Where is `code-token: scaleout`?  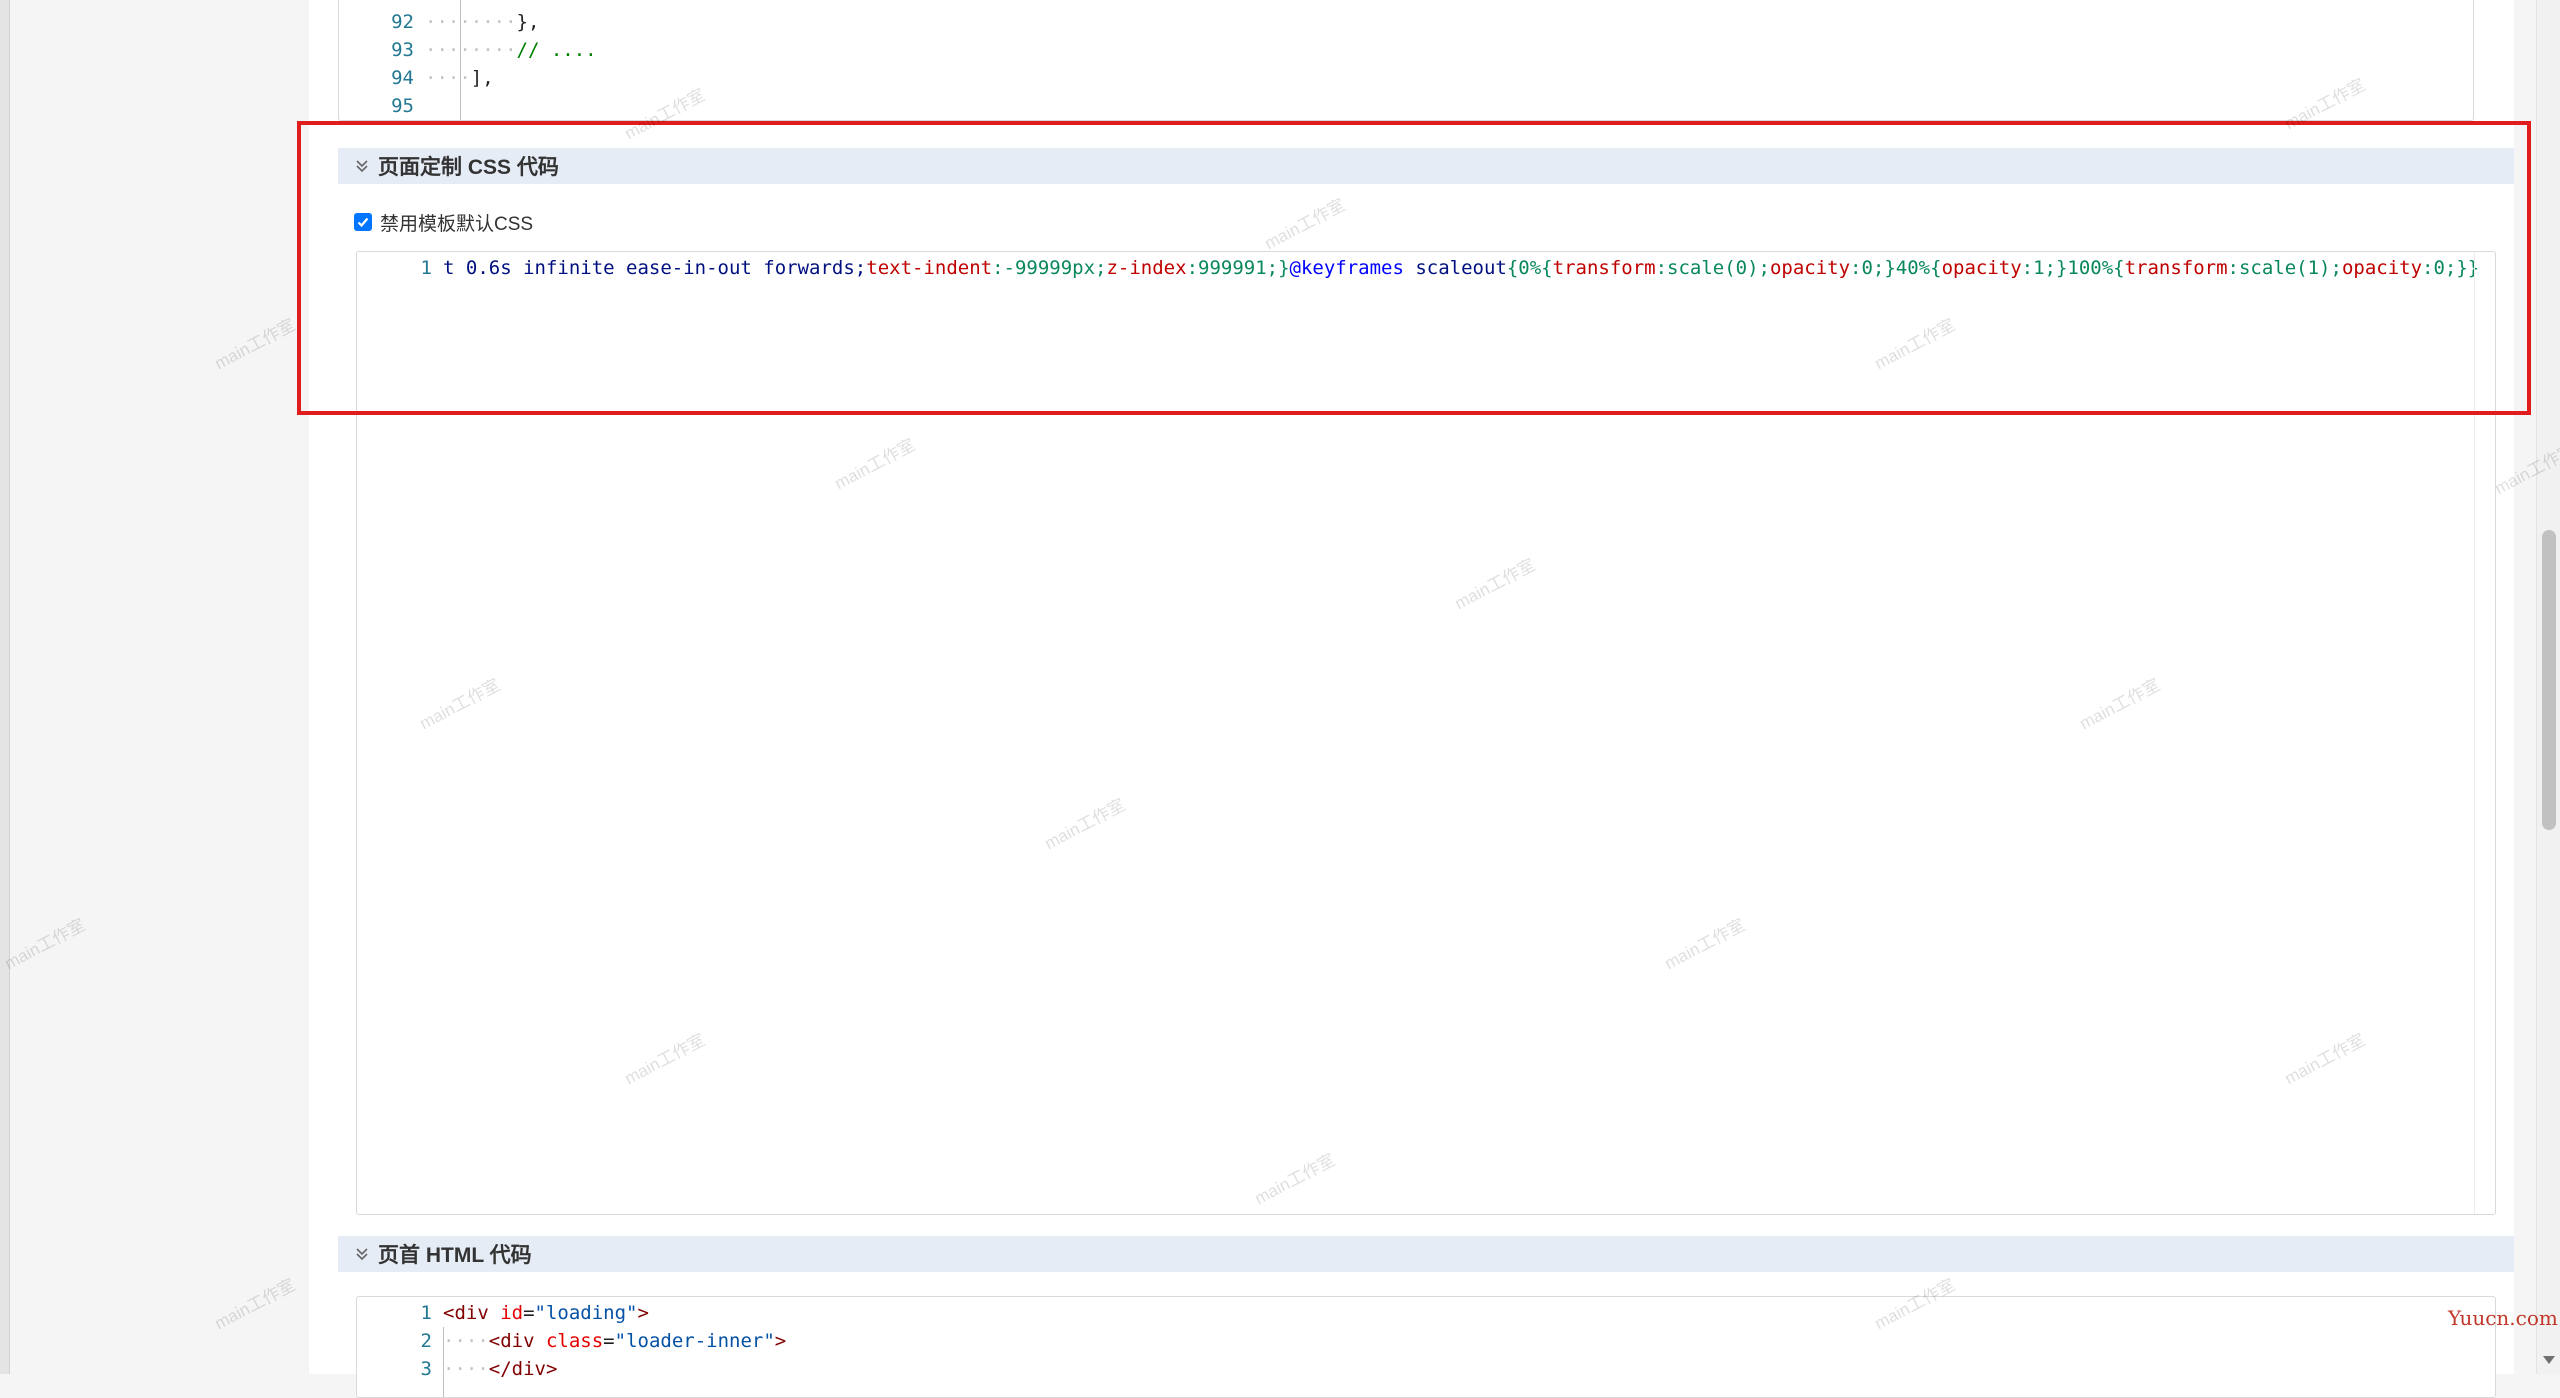 code-token: scaleout is located at coordinates (1455, 268).